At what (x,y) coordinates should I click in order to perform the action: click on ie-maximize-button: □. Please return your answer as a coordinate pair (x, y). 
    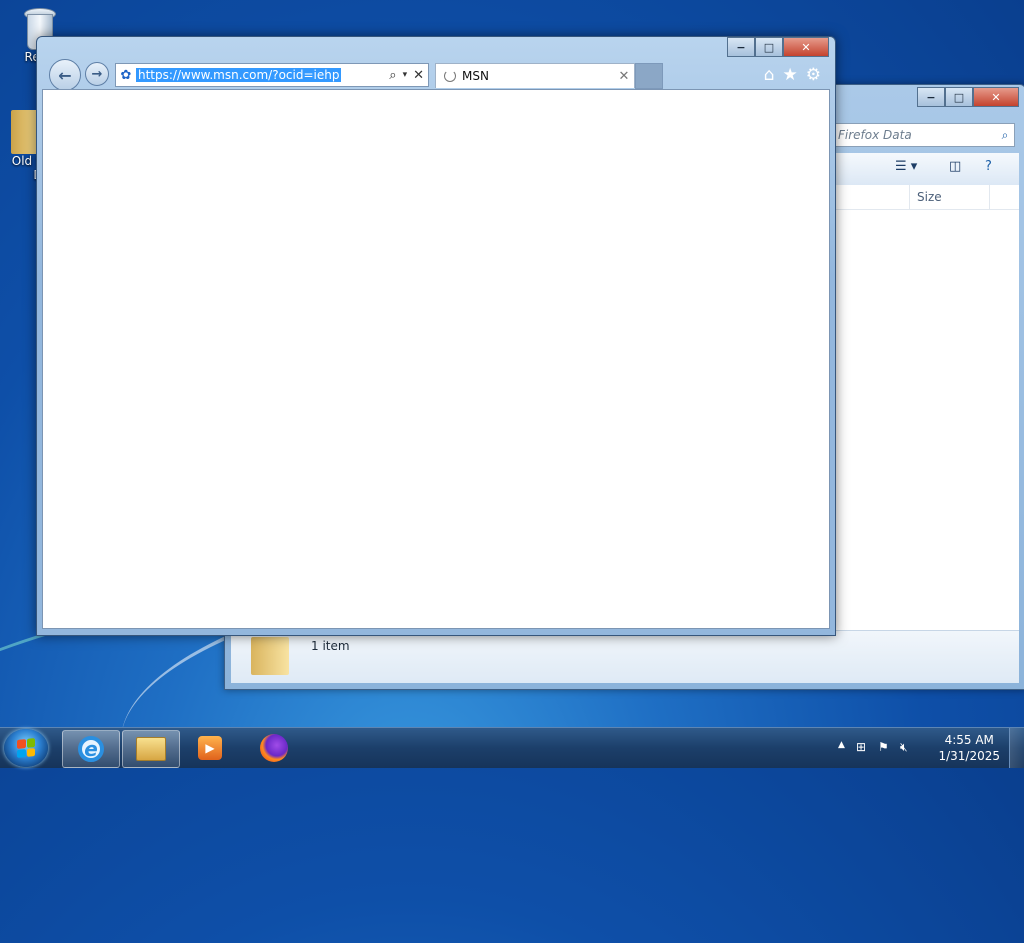
    Looking at the image, I should click on (769, 47).